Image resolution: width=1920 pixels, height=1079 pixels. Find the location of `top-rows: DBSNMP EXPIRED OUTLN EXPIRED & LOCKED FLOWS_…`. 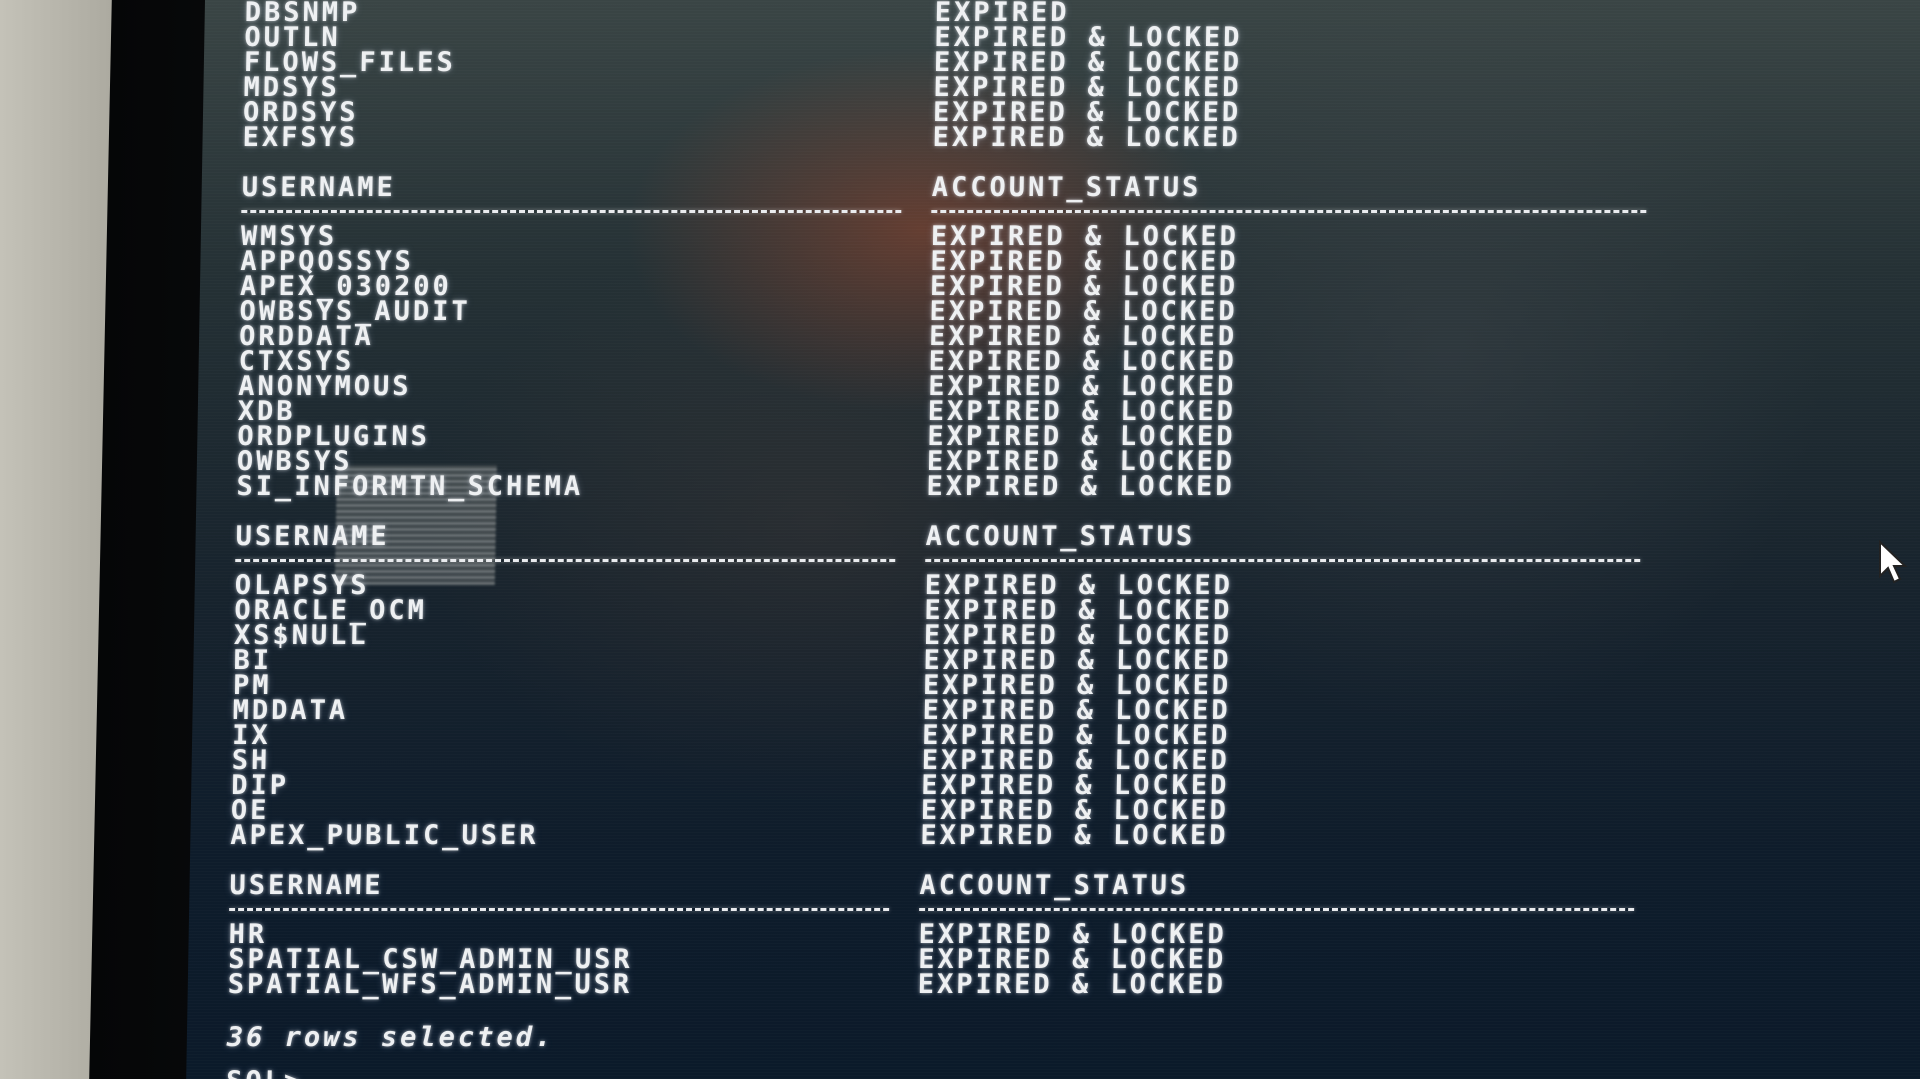

top-rows: DBSNMP EXPIRED OUTLN EXPIRED & LOCKED FLOWS_… is located at coordinates (1033, 76).